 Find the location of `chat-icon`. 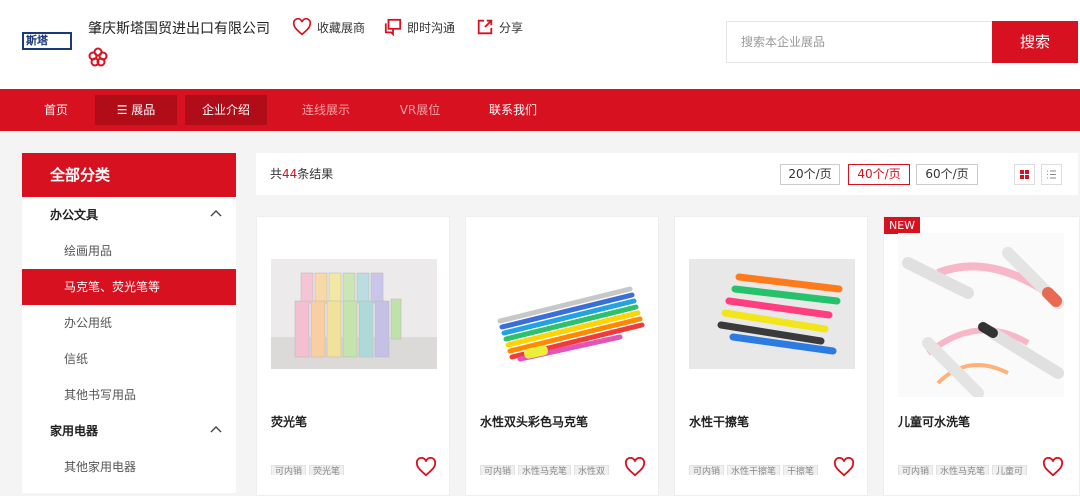

chat-icon is located at coordinates (393, 27).